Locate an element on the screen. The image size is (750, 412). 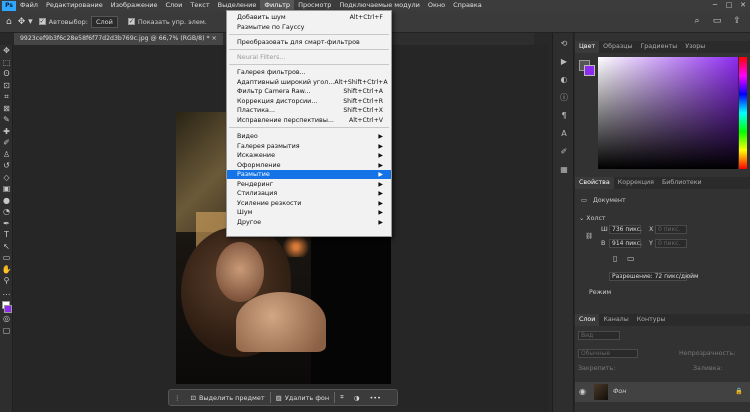
autoselect-option: ✓ Автовыбор: Слой is located at coordinates (78, 21).